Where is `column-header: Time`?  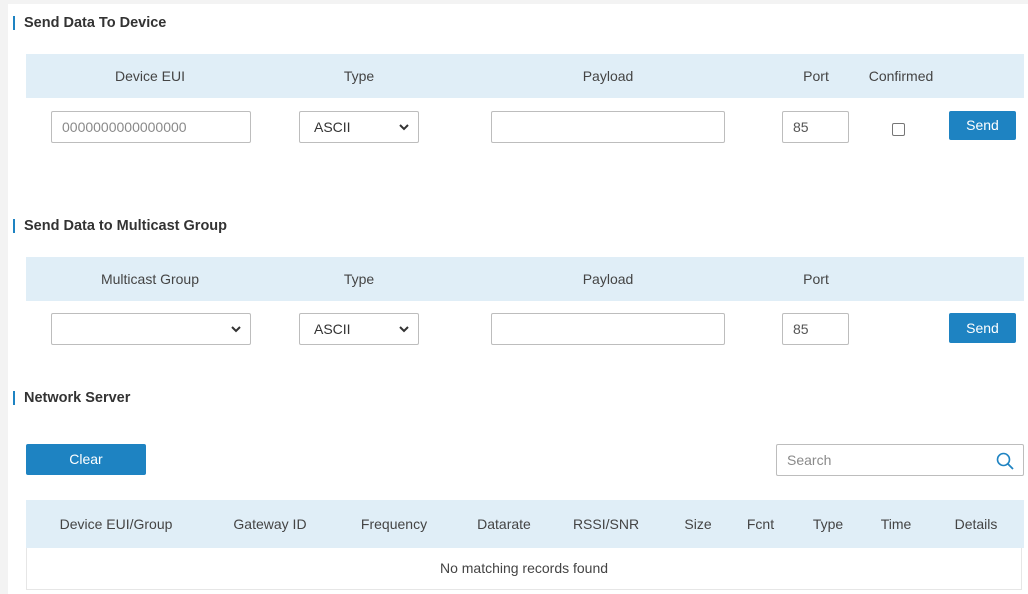
column-header: Time is located at coordinates (896, 524).